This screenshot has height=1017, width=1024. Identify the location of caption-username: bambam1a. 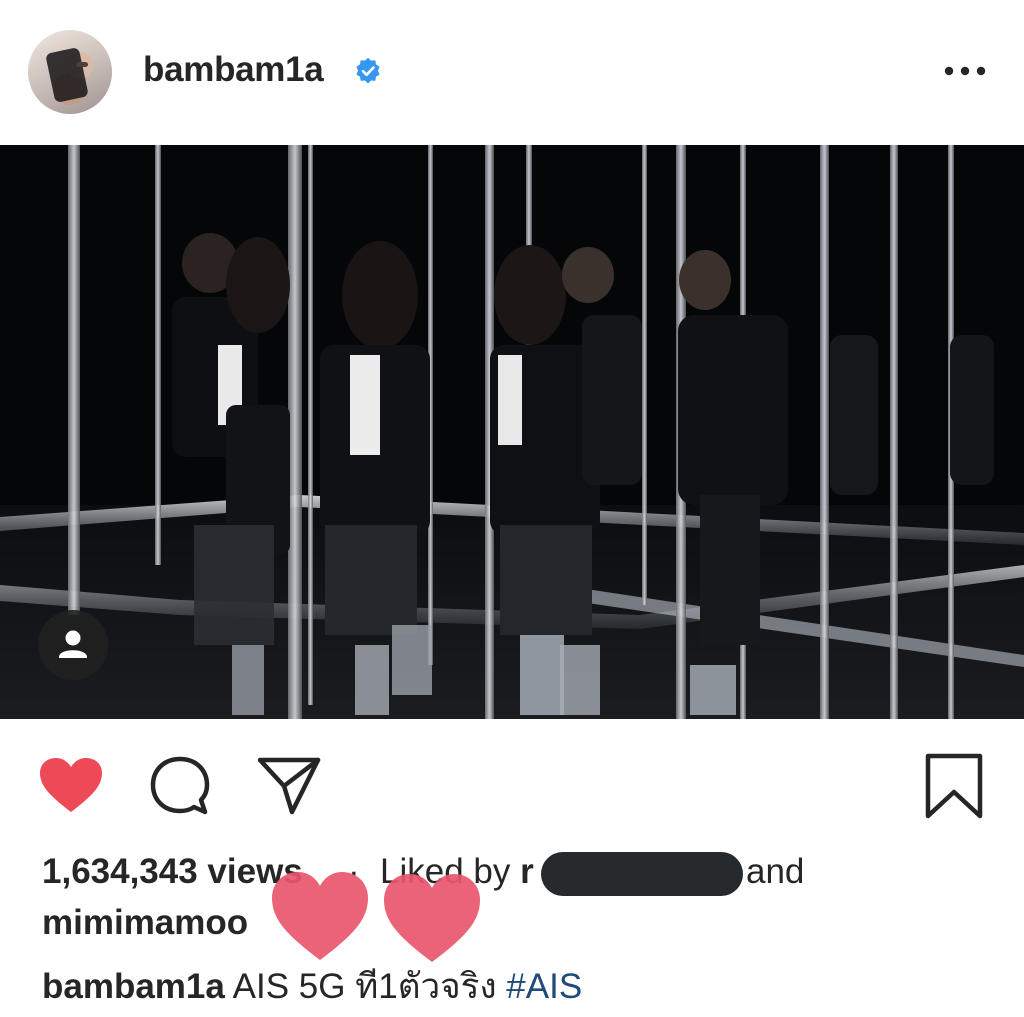
(133, 986).